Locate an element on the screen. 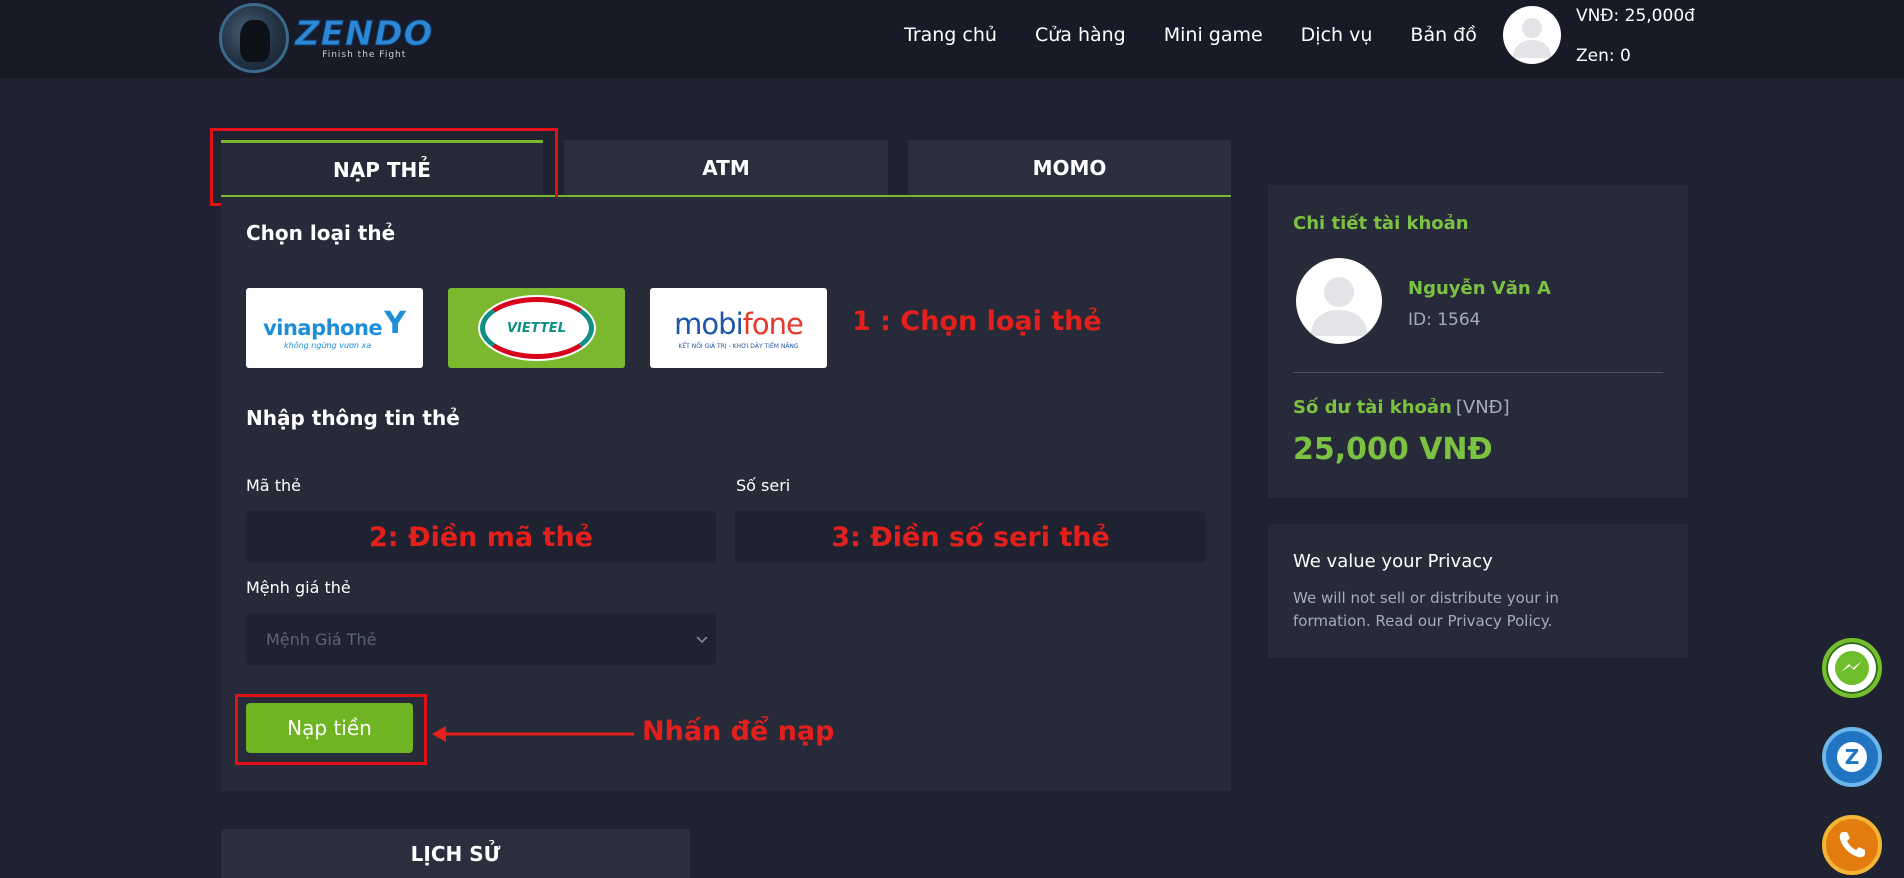  viettel-logo-icon: VIETTEL is located at coordinates (536, 328).